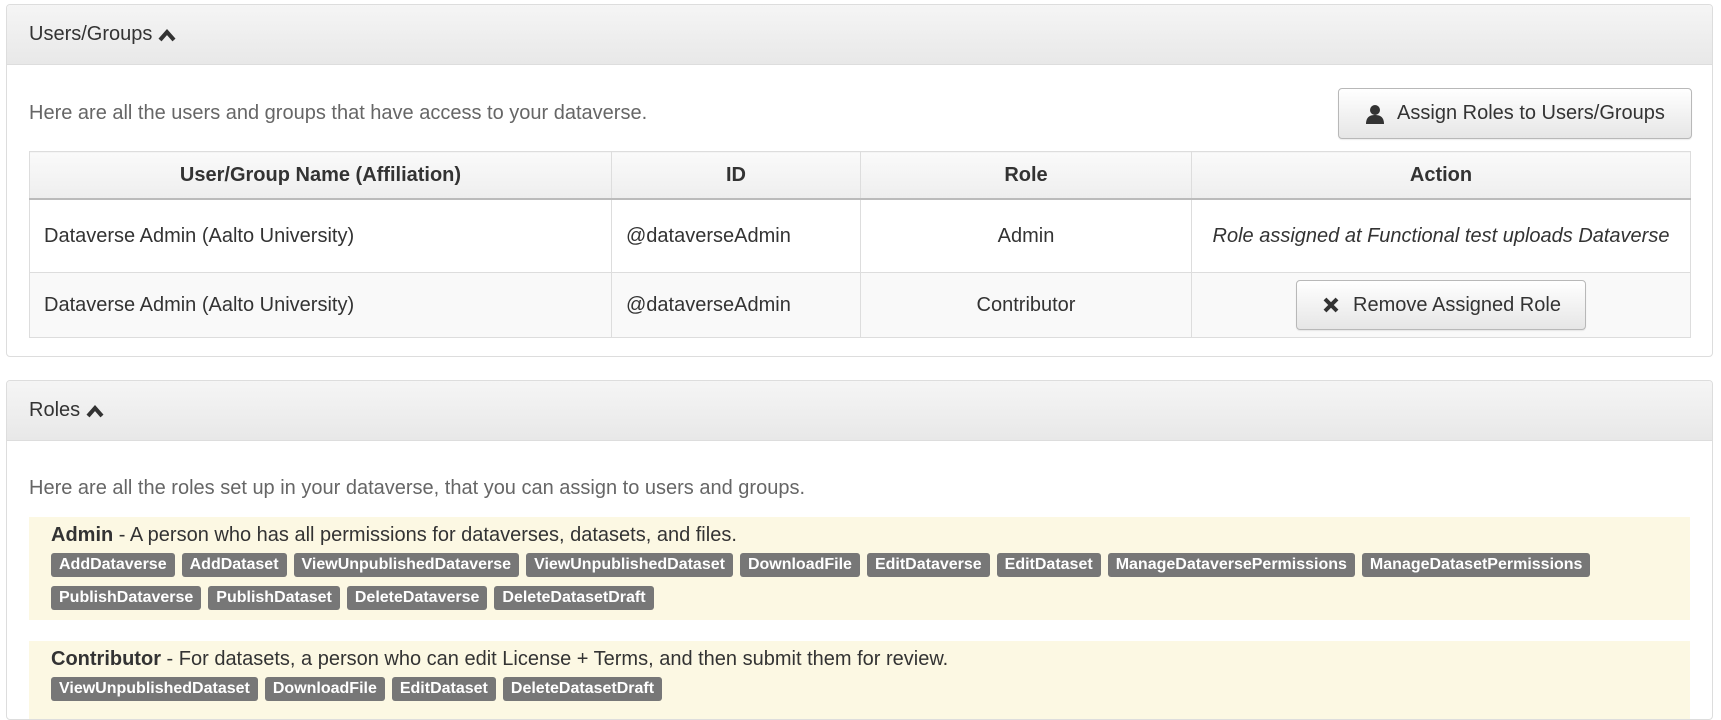 The height and width of the screenshot is (720, 1721). Describe the element at coordinates (113, 565) in the screenshot. I see `permission-label: AddDataverse` at that location.